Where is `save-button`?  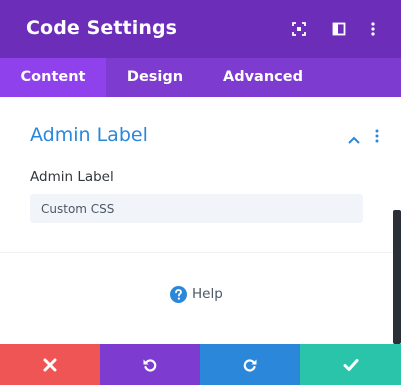 save-button is located at coordinates (350, 364).